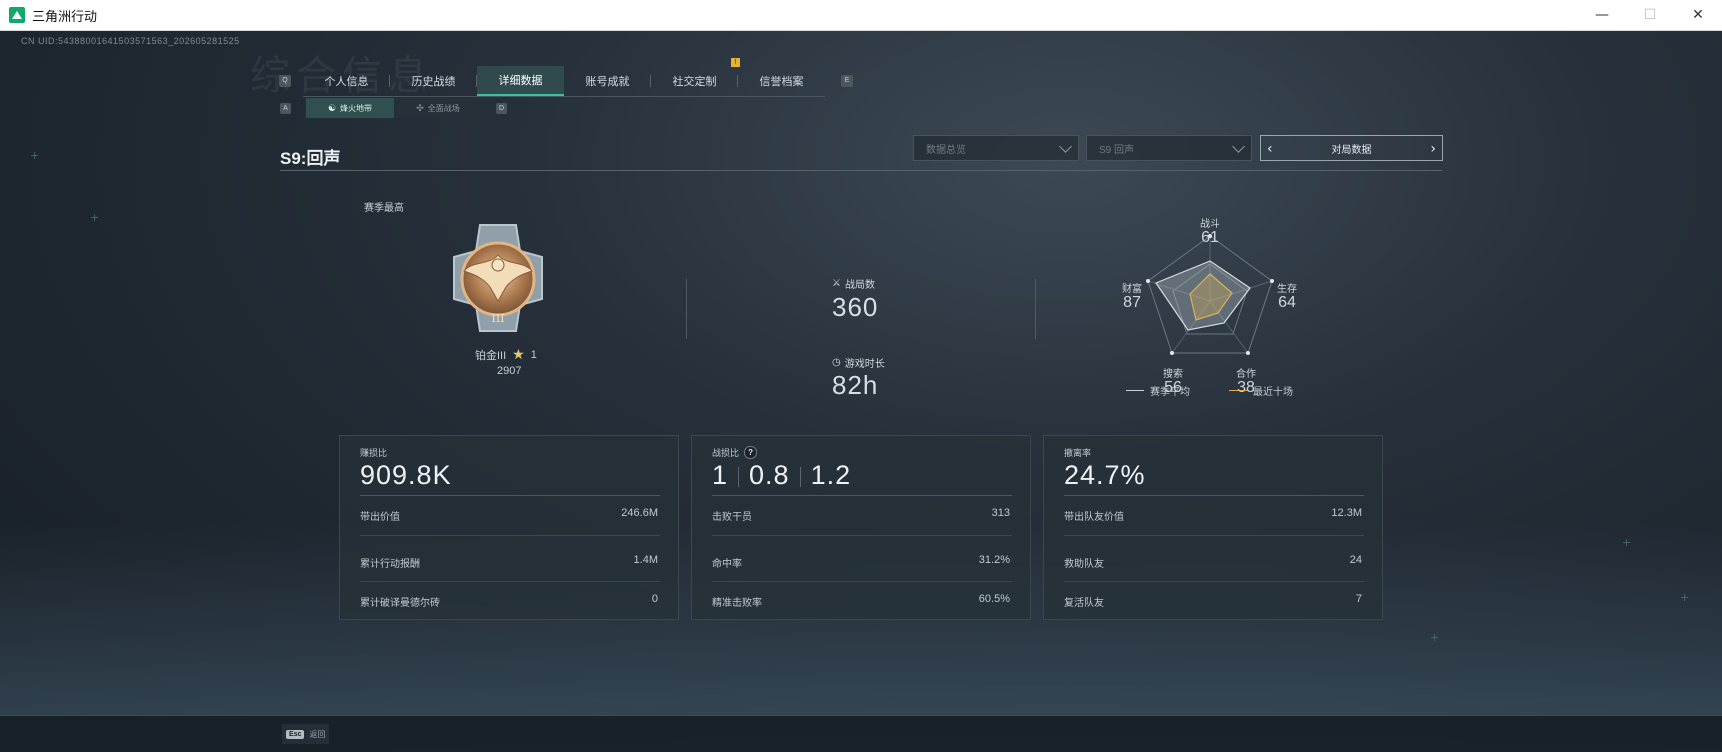 The height and width of the screenshot is (752, 1722). Describe the element at coordinates (1078, 453) in the screenshot. I see `card-title: 撤离率` at that location.